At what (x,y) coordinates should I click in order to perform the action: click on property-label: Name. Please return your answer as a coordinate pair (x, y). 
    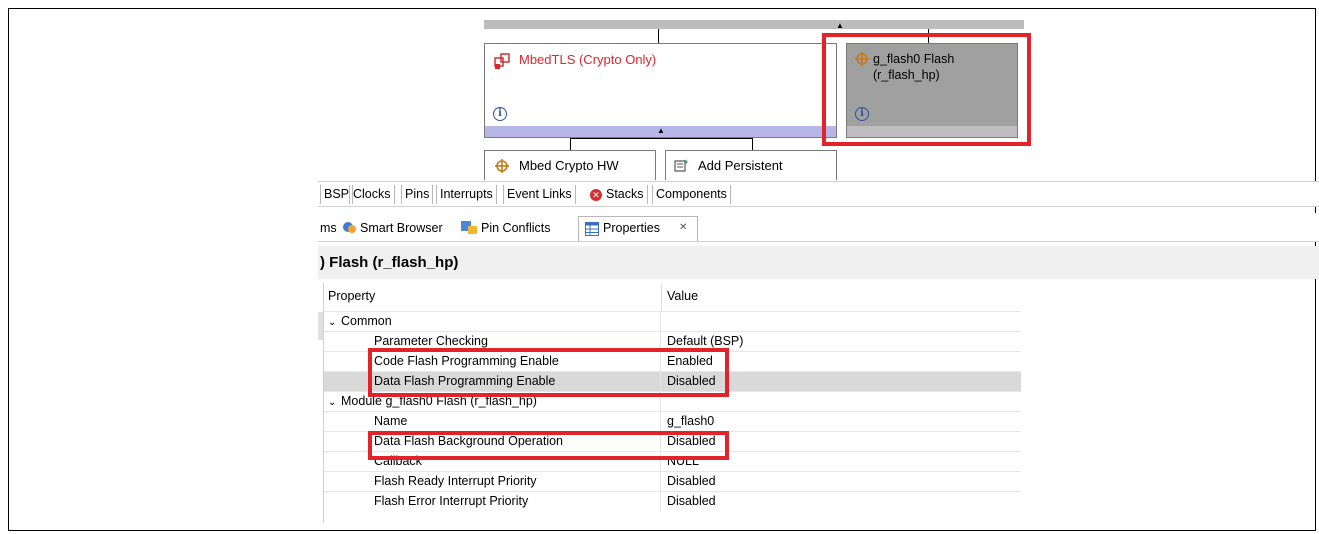
    Looking at the image, I should click on (391, 421).